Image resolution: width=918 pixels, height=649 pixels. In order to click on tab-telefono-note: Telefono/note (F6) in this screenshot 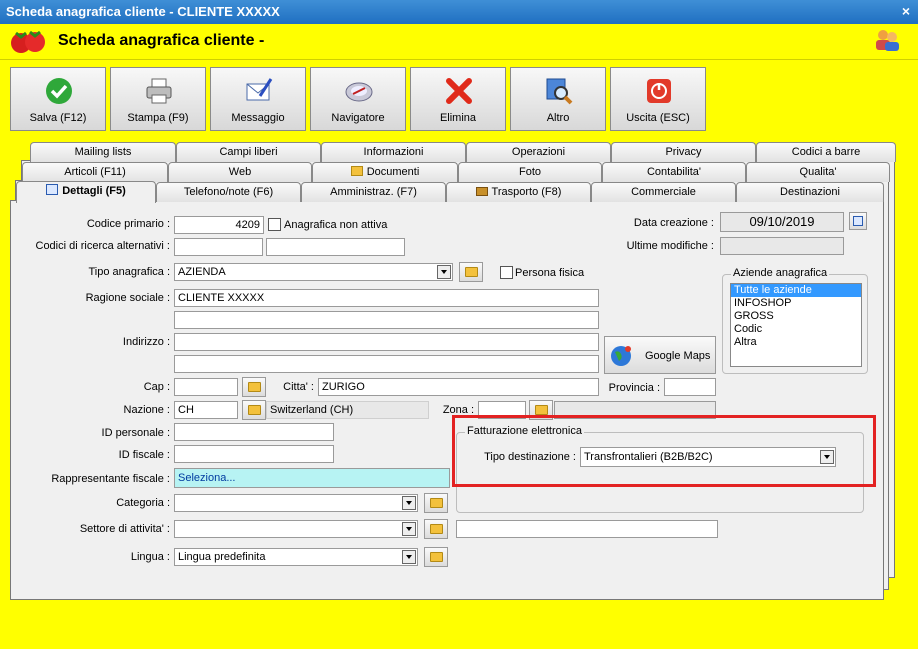, I will do `click(228, 192)`.